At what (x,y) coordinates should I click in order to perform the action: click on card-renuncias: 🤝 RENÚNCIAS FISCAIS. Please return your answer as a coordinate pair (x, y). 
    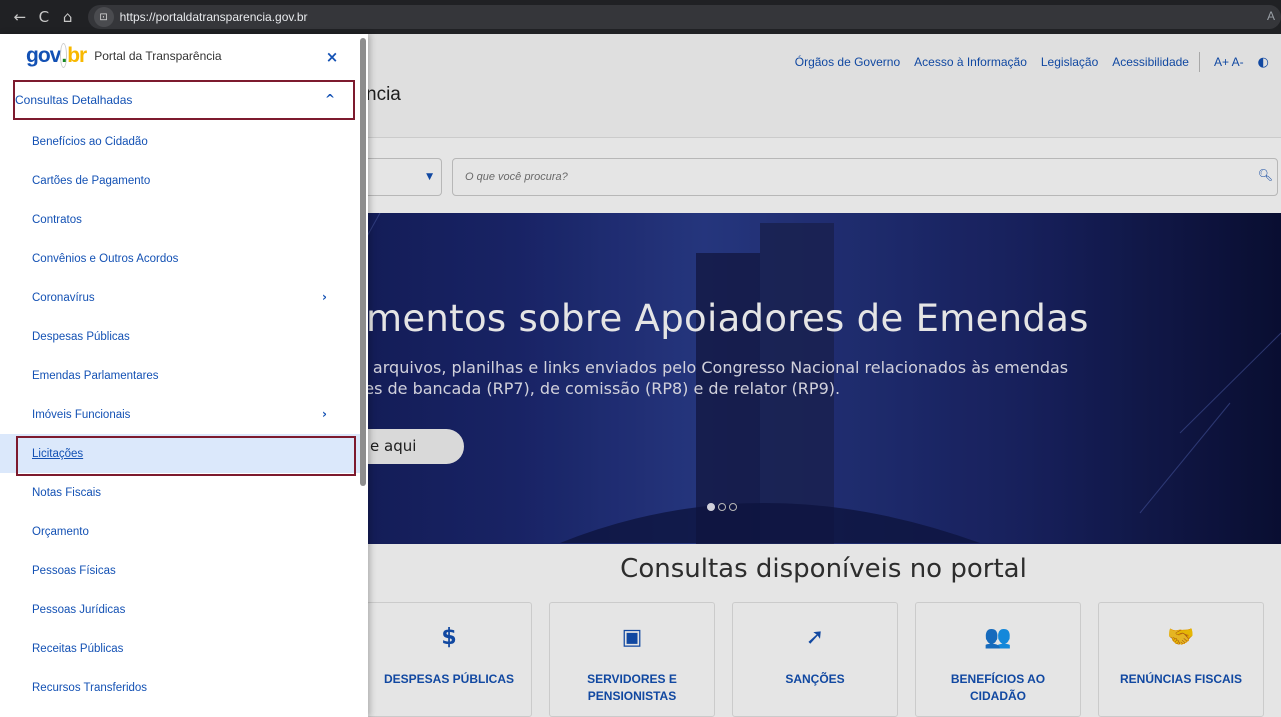
    Looking at the image, I should click on (1181, 659).